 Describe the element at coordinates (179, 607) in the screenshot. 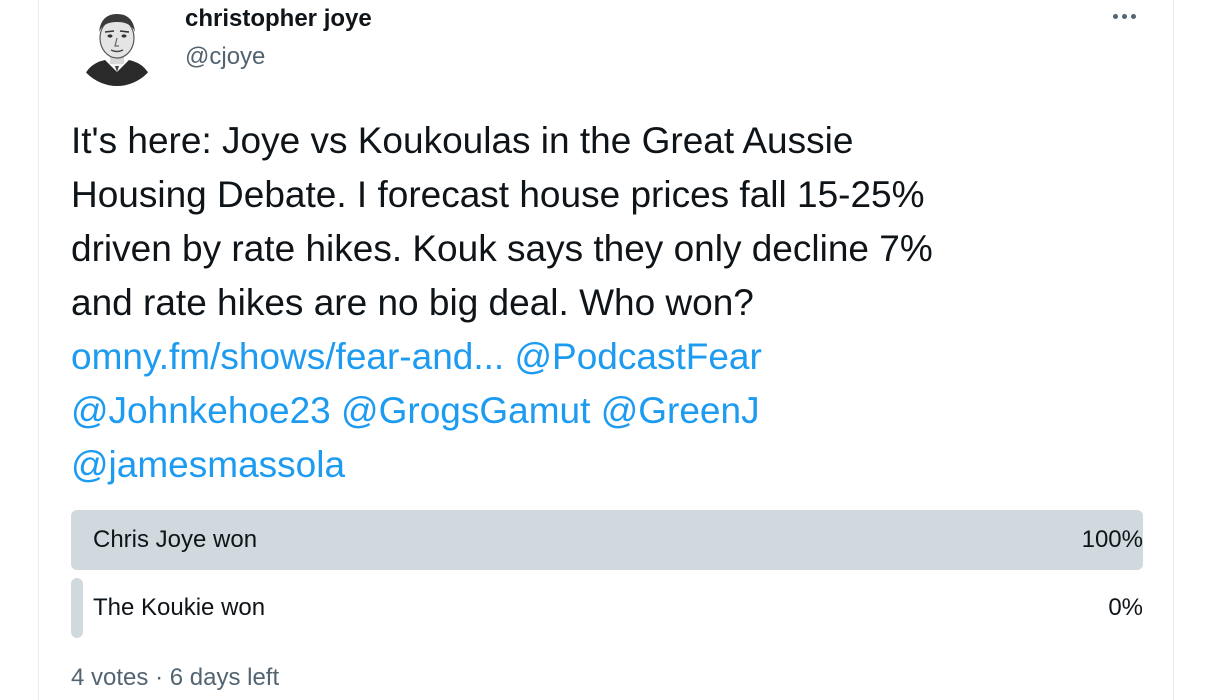

I see `poll-option-label: The Koukie won` at that location.